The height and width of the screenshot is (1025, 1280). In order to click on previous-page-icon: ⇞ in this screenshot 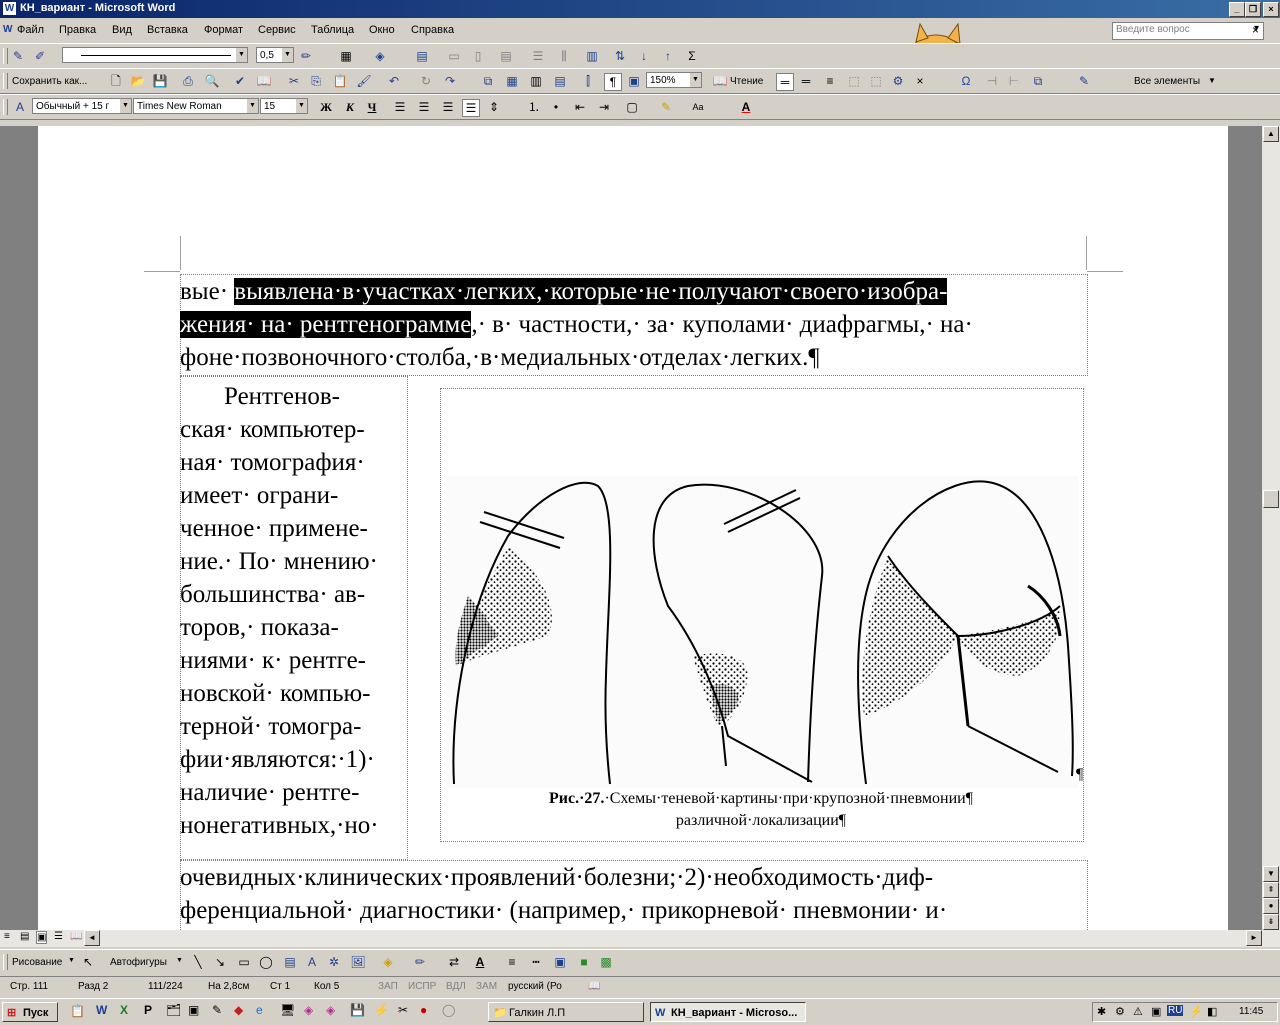, I will do `click(1271, 890)`.